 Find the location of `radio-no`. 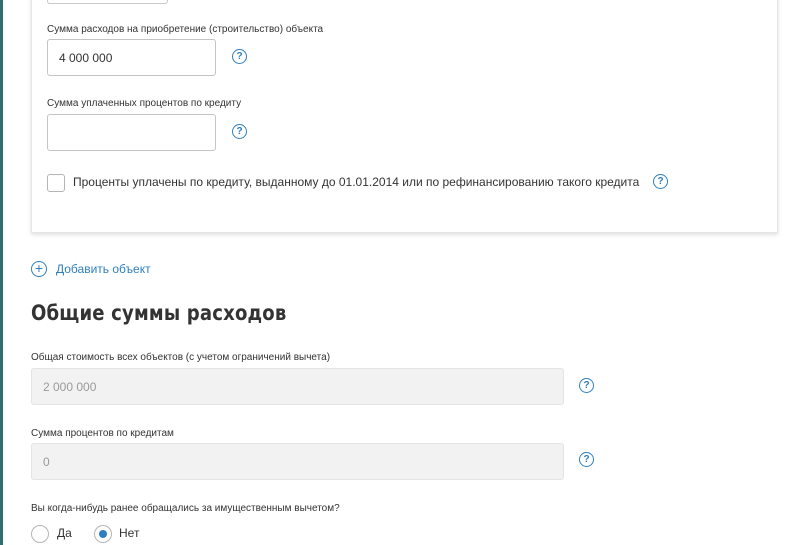

radio-no is located at coordinates (103, 534).